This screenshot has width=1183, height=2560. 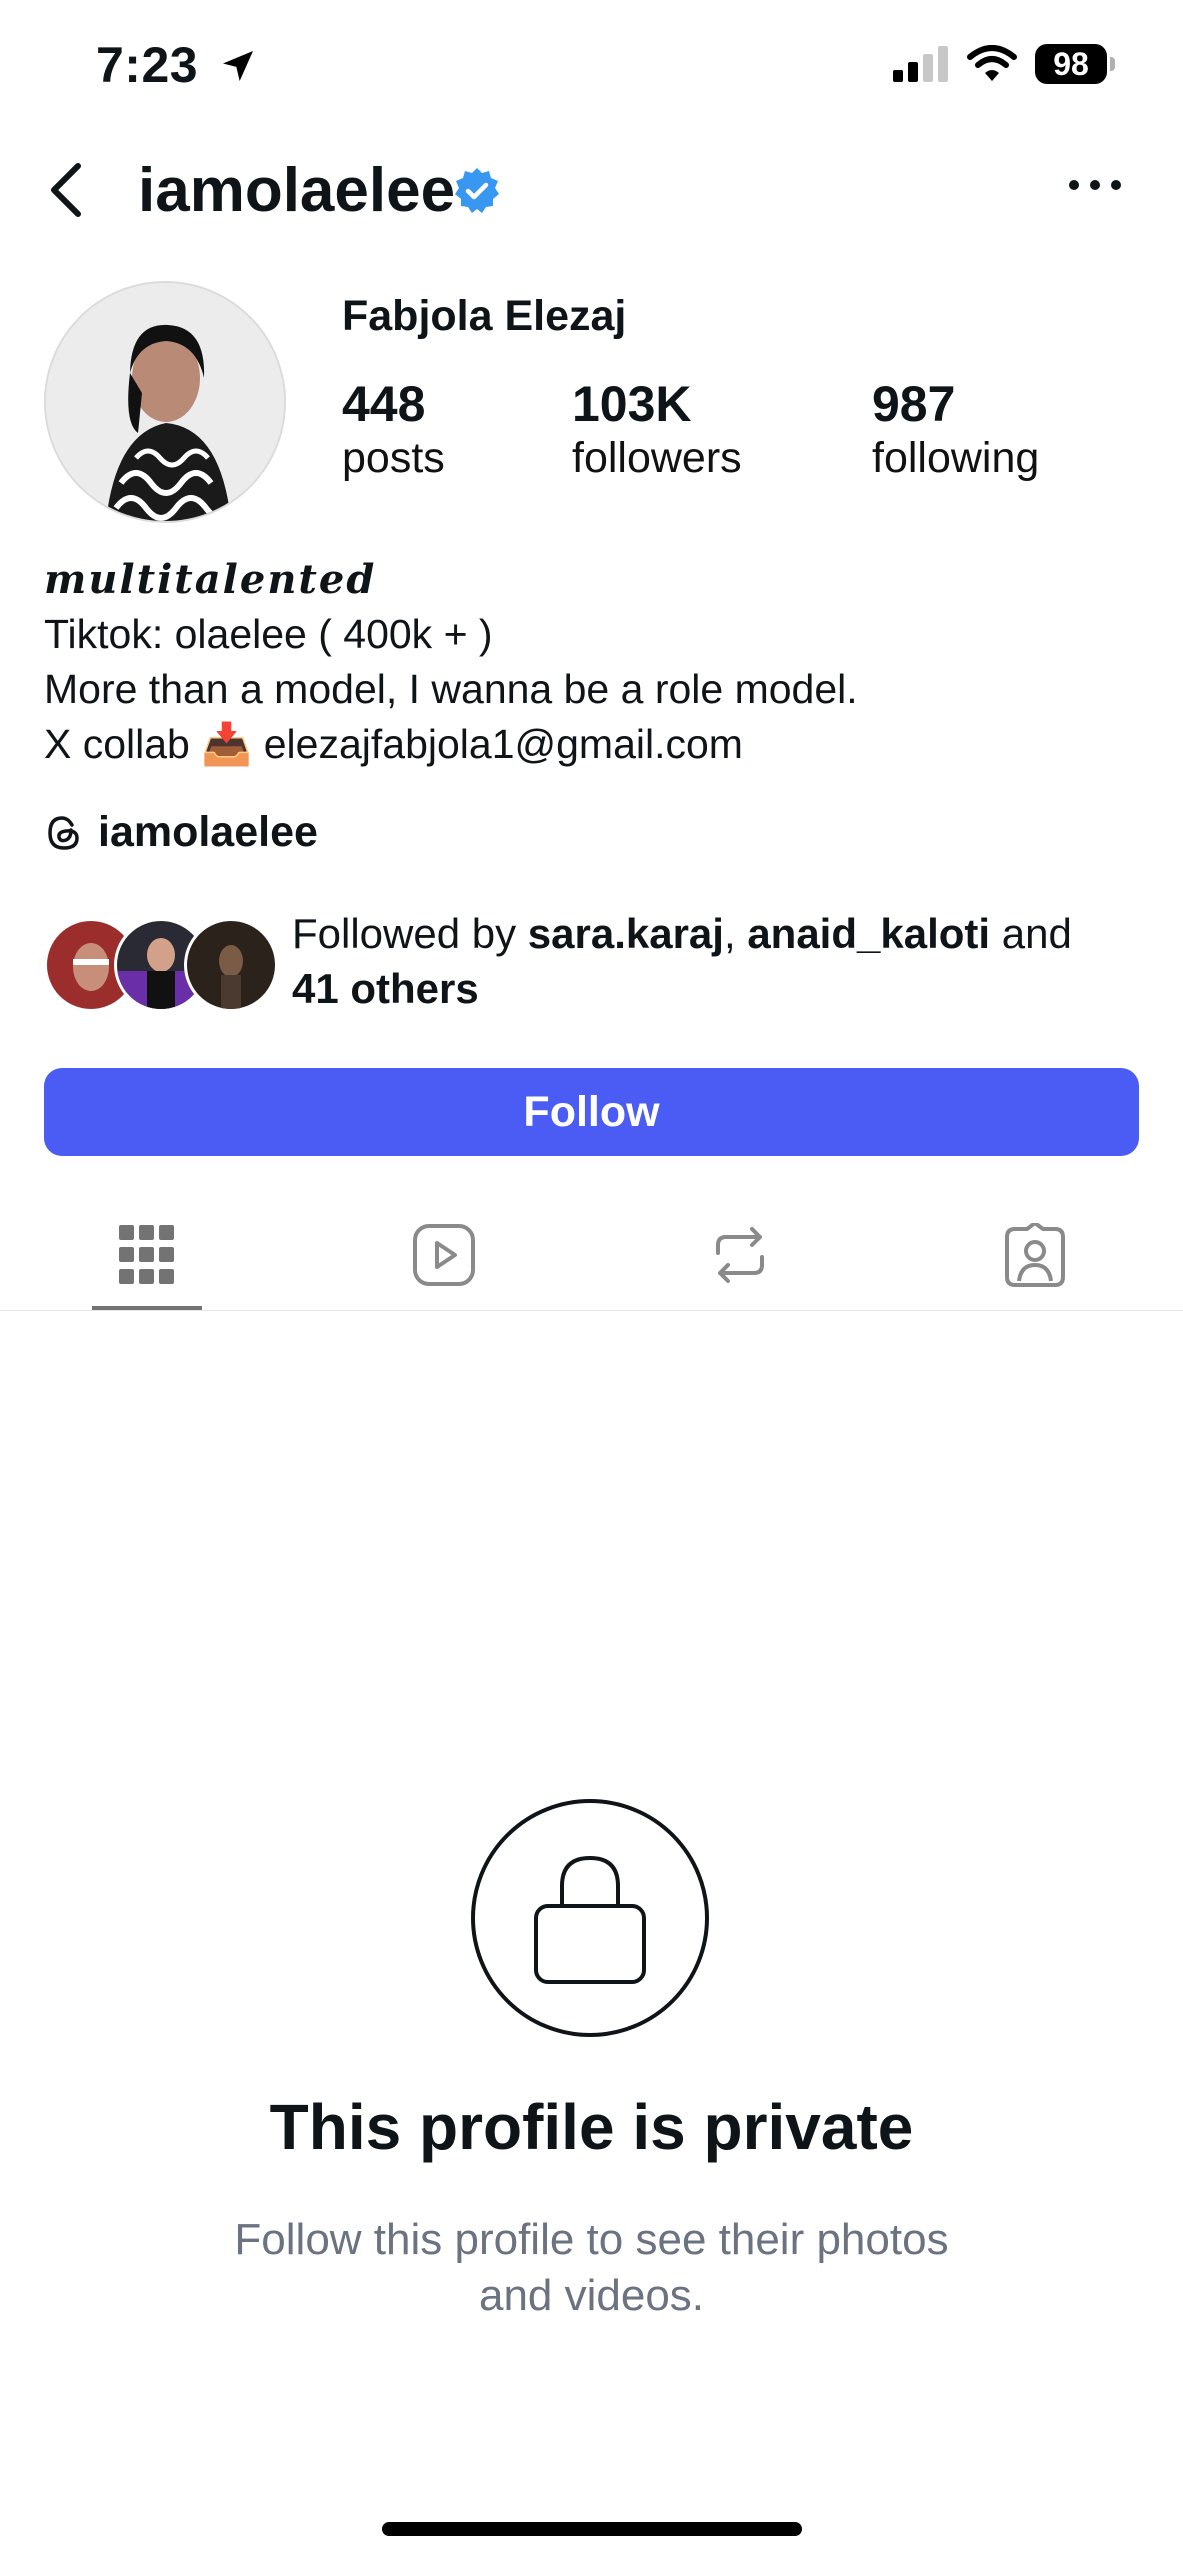 I want to click on stat-following-label: following, so click(x=956, y=458).